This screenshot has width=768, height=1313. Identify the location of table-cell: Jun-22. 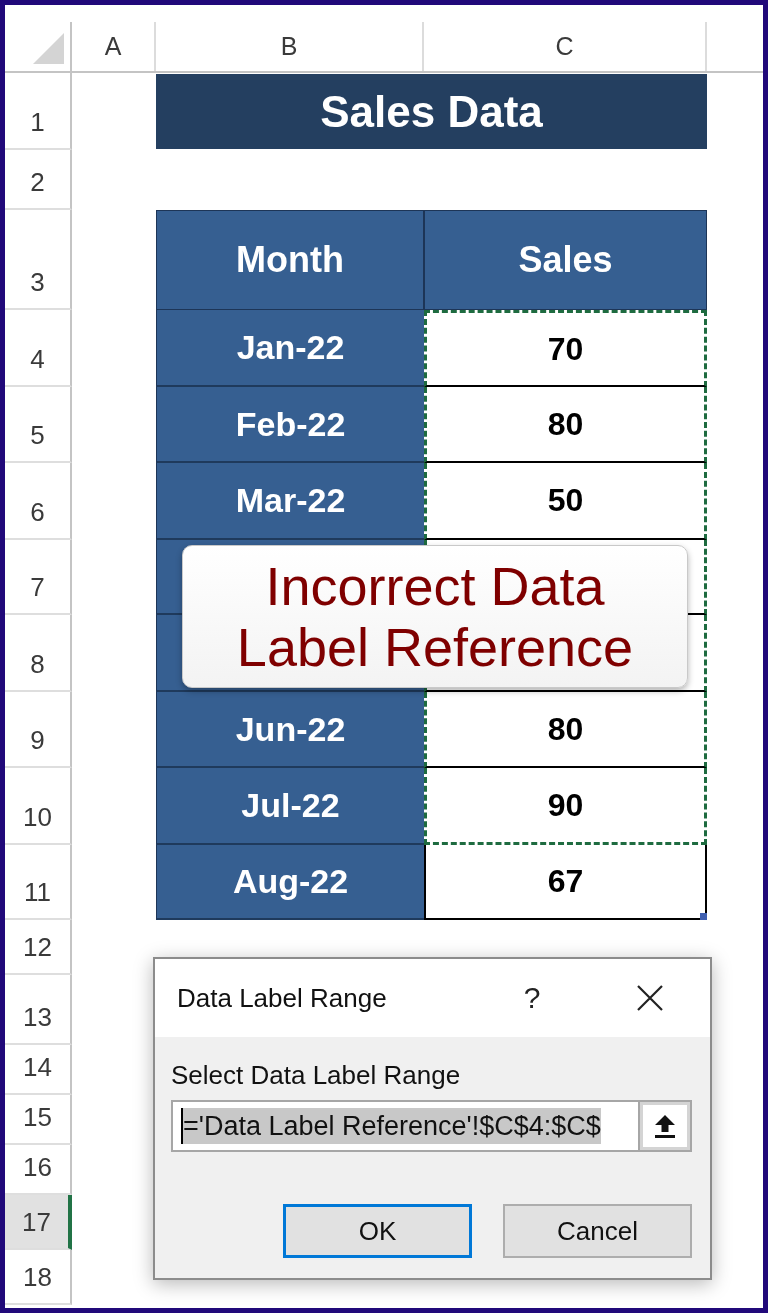
(290, 730).